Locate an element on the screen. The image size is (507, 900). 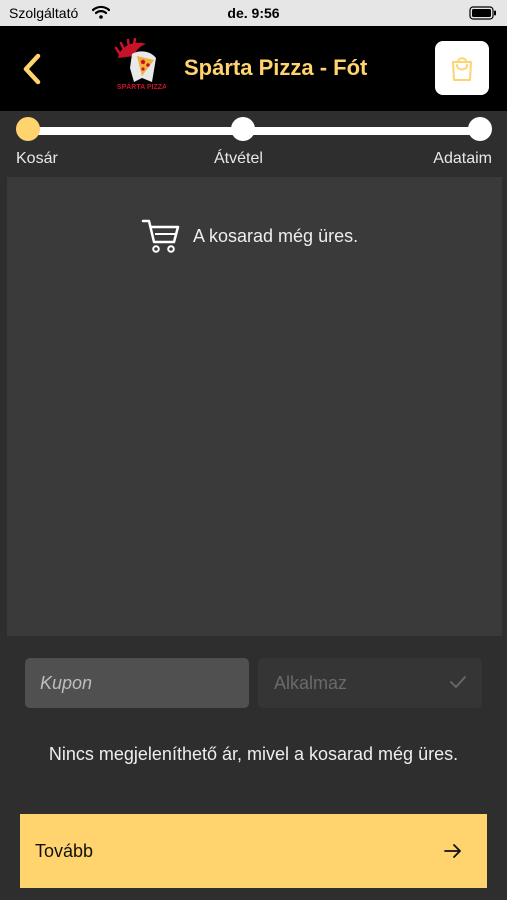
battery-icon is located at coordinates (482, 13).